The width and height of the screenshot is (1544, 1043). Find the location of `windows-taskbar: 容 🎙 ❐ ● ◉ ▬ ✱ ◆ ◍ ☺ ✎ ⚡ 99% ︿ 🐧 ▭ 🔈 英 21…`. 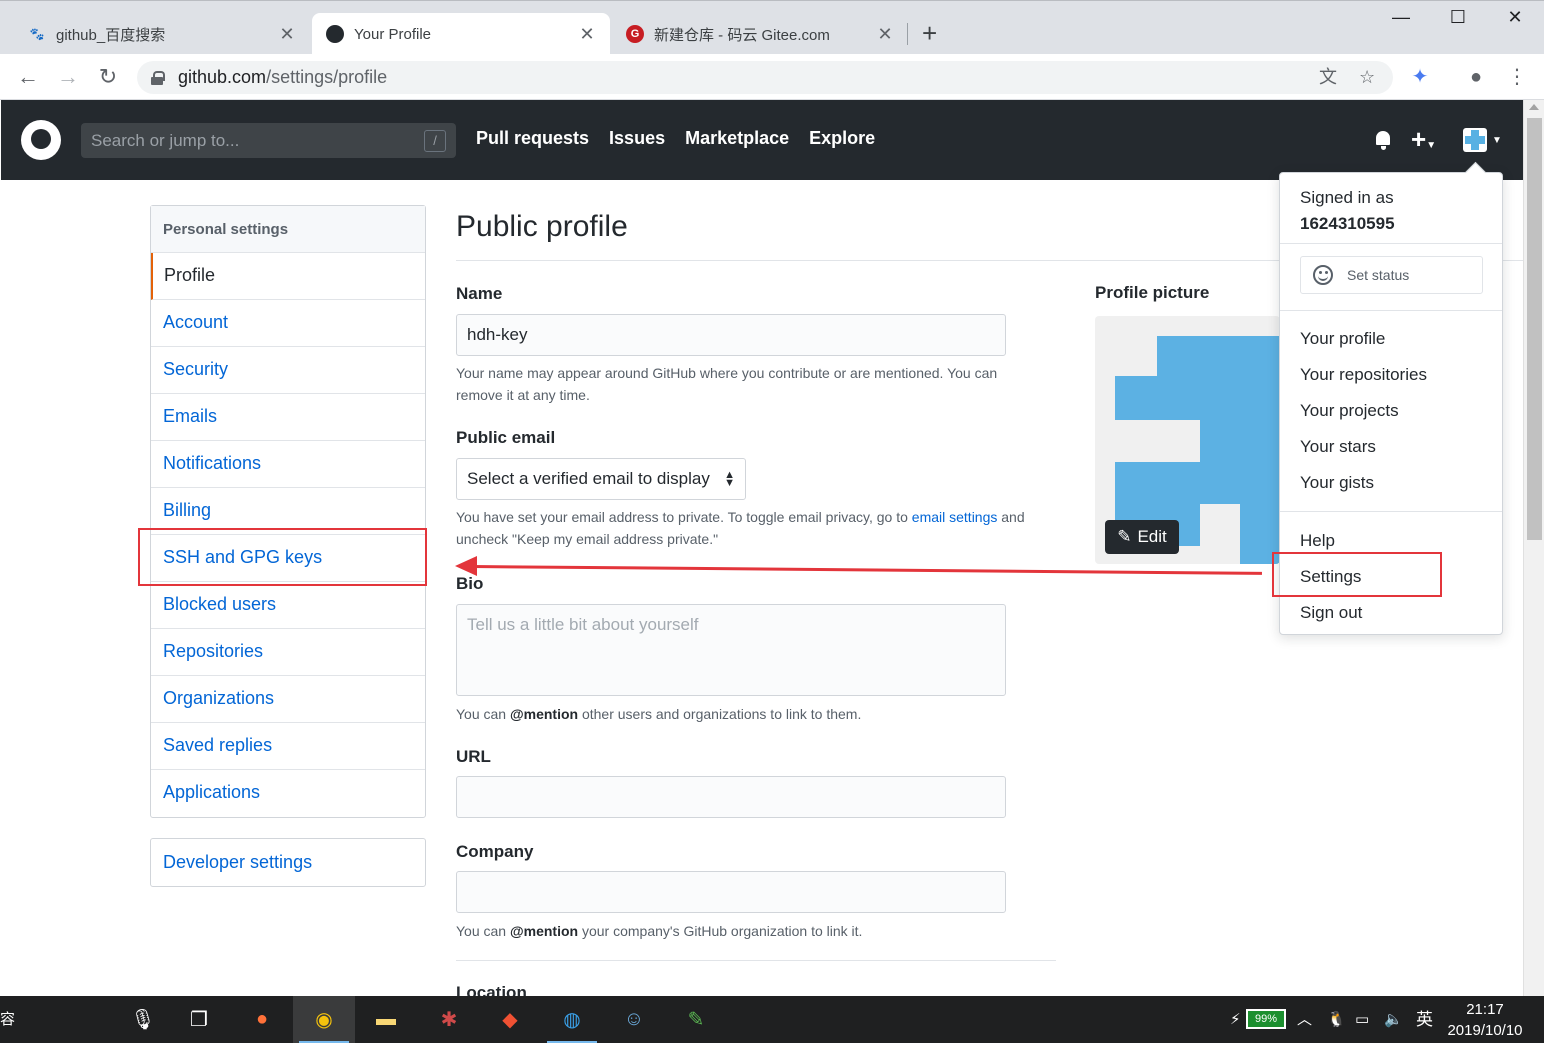

windows-taskbar: 容 🎙 ❐ ● ◉ ▬ ✱ ◆ ◍ ☺ ✎ ⚡ 99% ︿ 🐧 ▭ 🔈 英 21… is located at coordinates (772, 1019).